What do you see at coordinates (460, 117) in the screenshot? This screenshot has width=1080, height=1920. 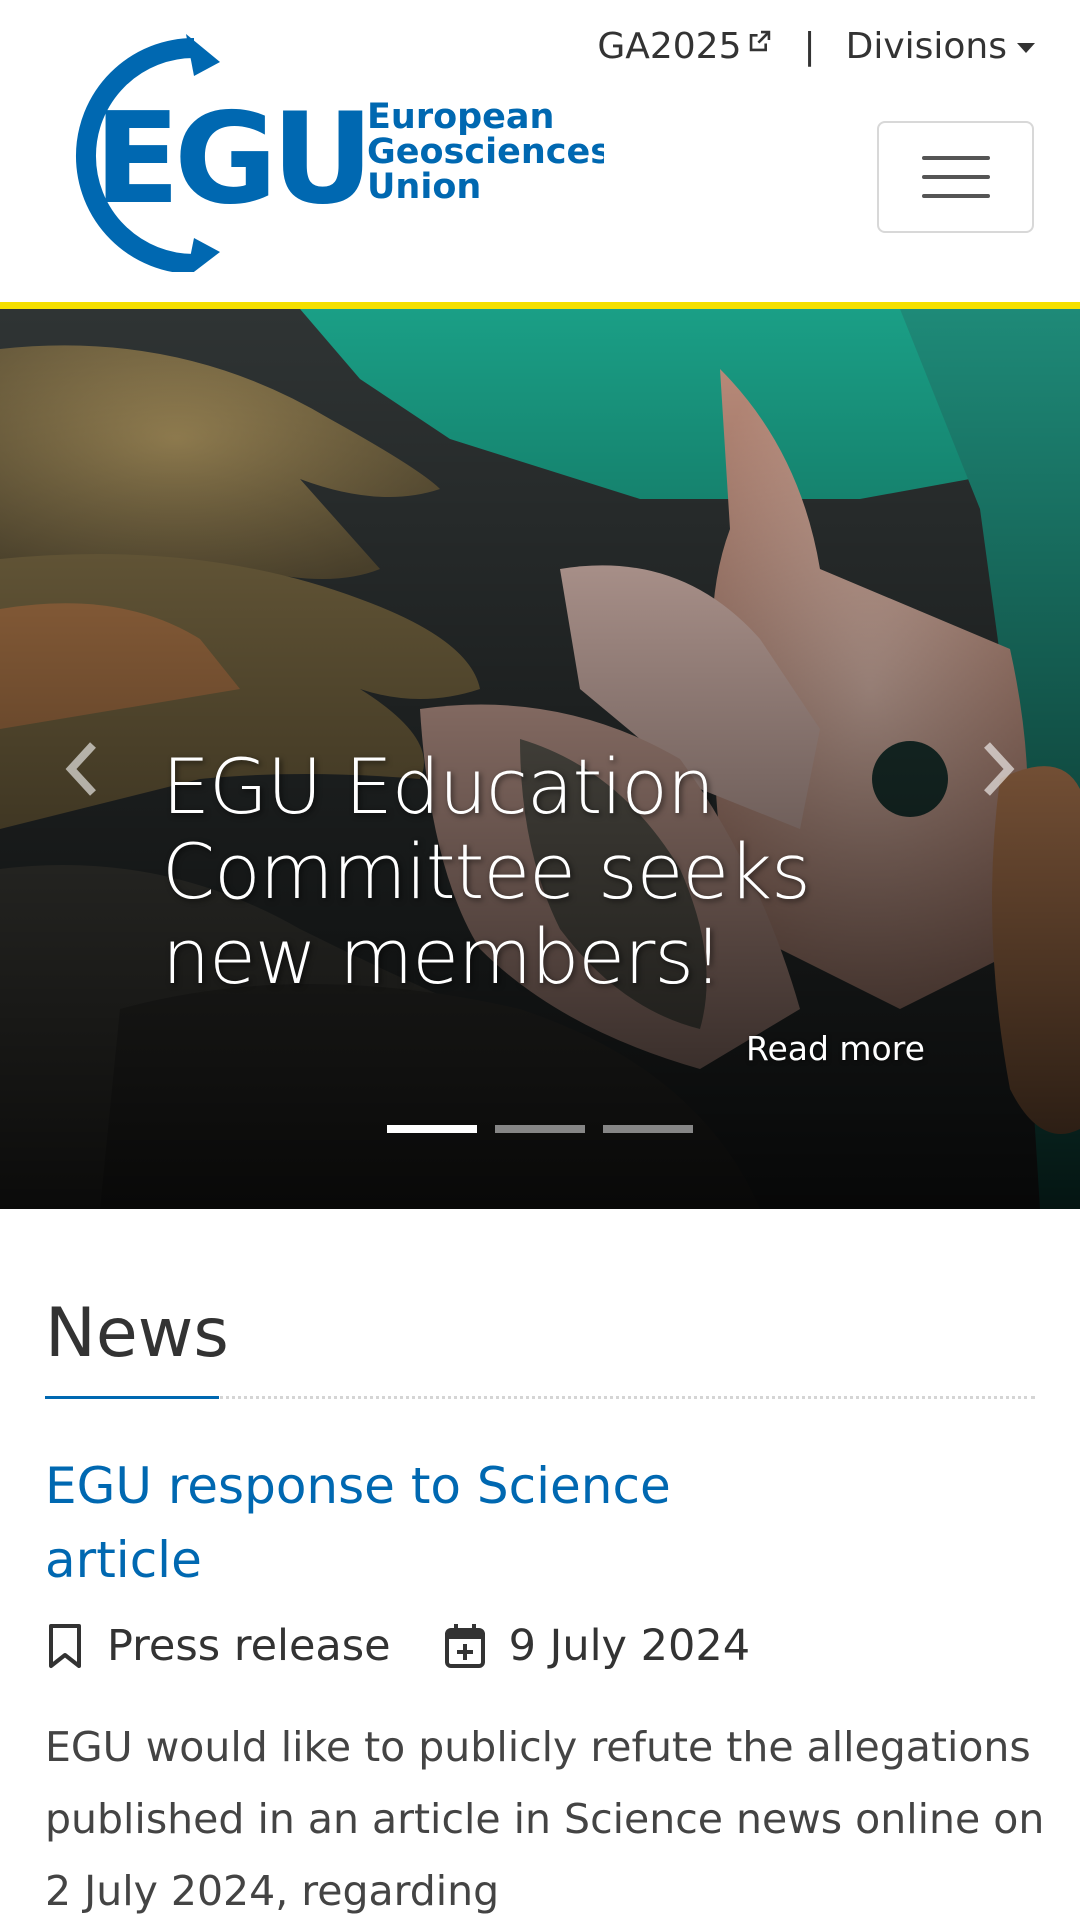 I see `svg-text: European` at bounding box center [460, 117].